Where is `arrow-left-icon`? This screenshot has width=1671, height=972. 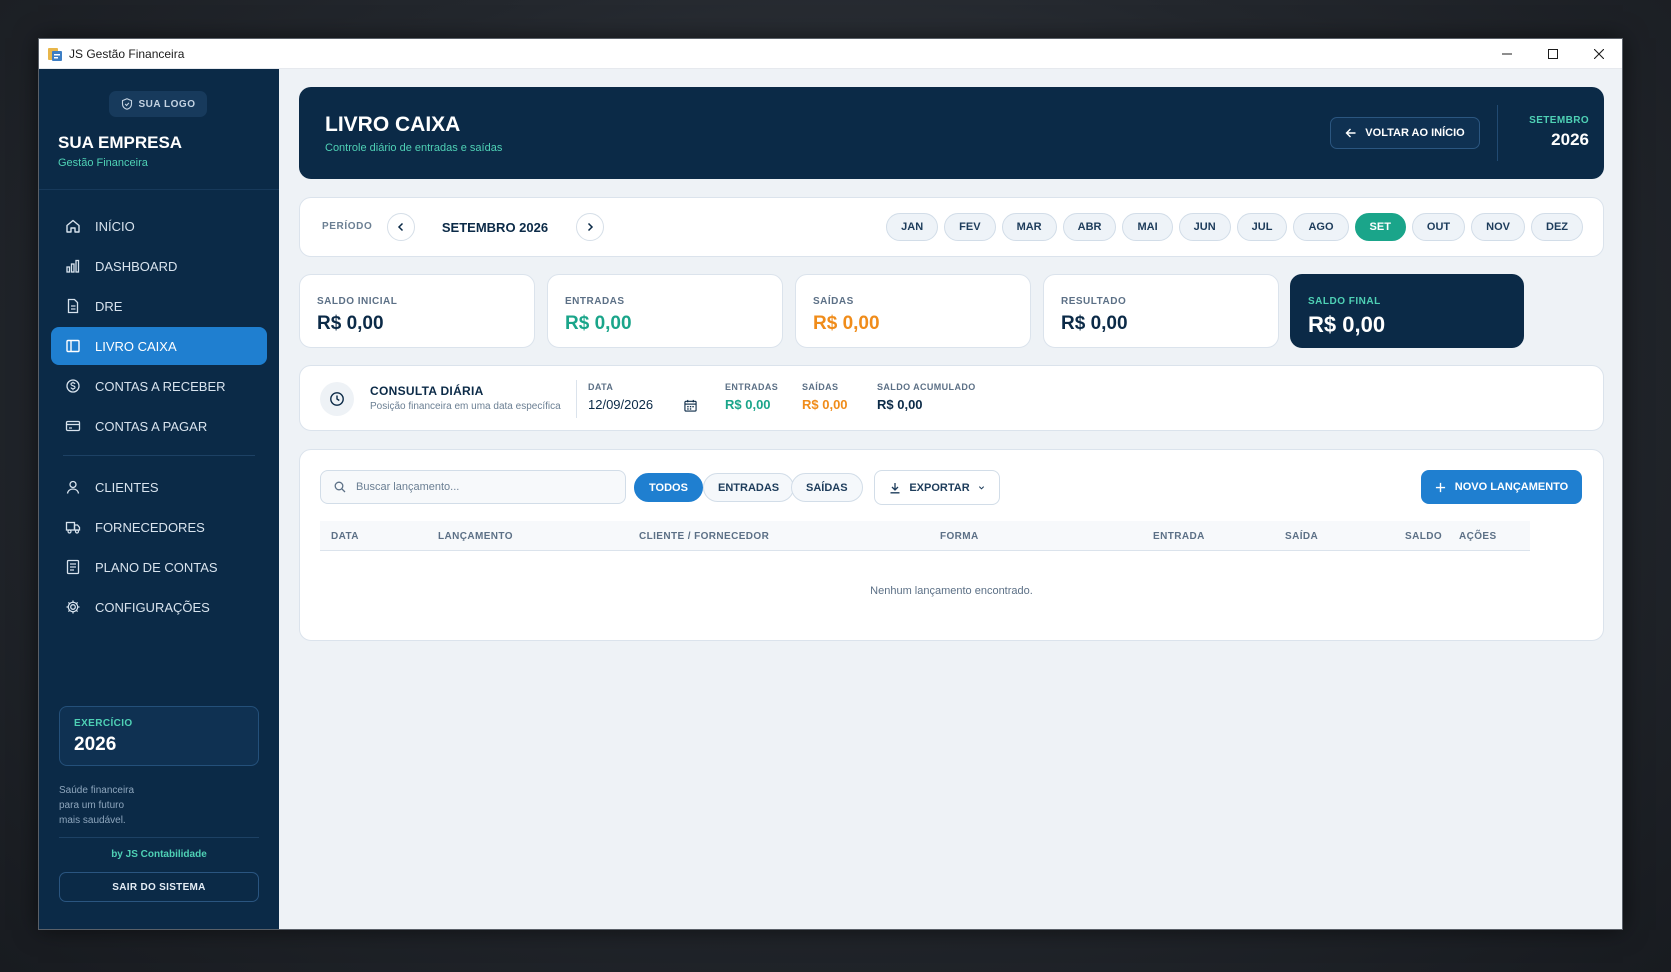 arrow-left-icon is located at coordinates (1350, 133).